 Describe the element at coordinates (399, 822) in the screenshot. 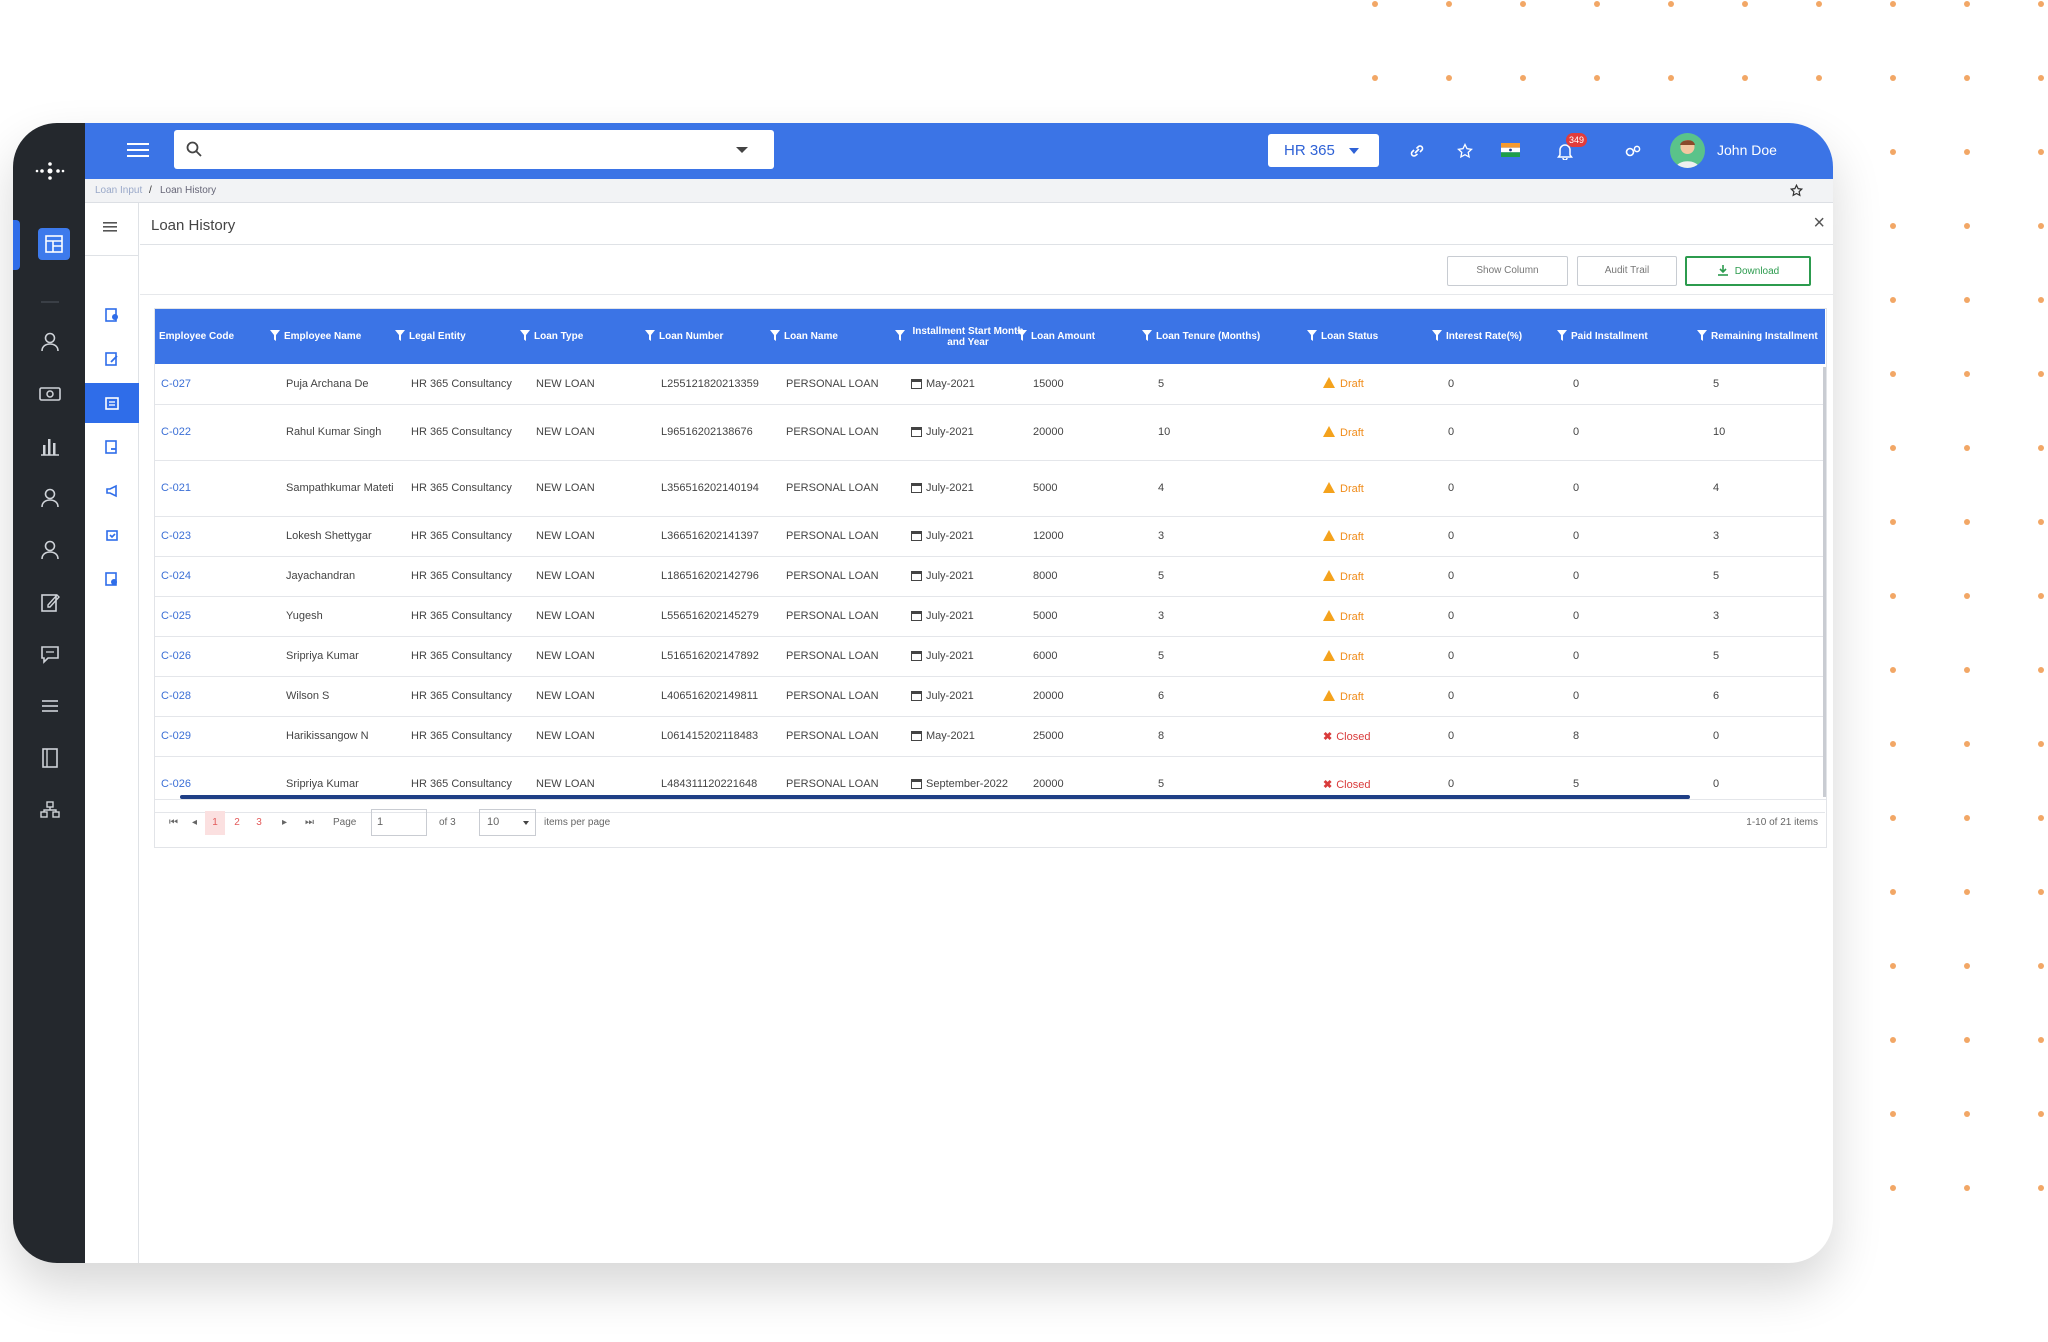

I see `page-number-input: 1` at that location.